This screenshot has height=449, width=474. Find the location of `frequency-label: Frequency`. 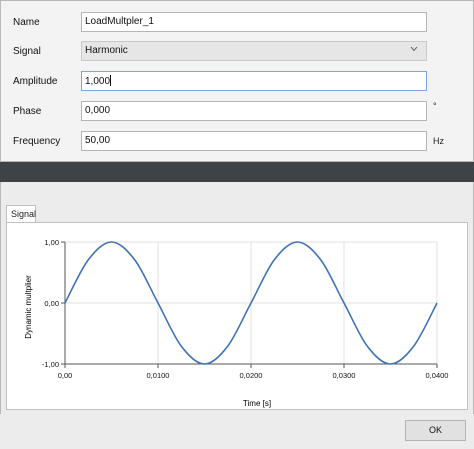

frequency-label: Frequency is located at coordinates (37, 141).